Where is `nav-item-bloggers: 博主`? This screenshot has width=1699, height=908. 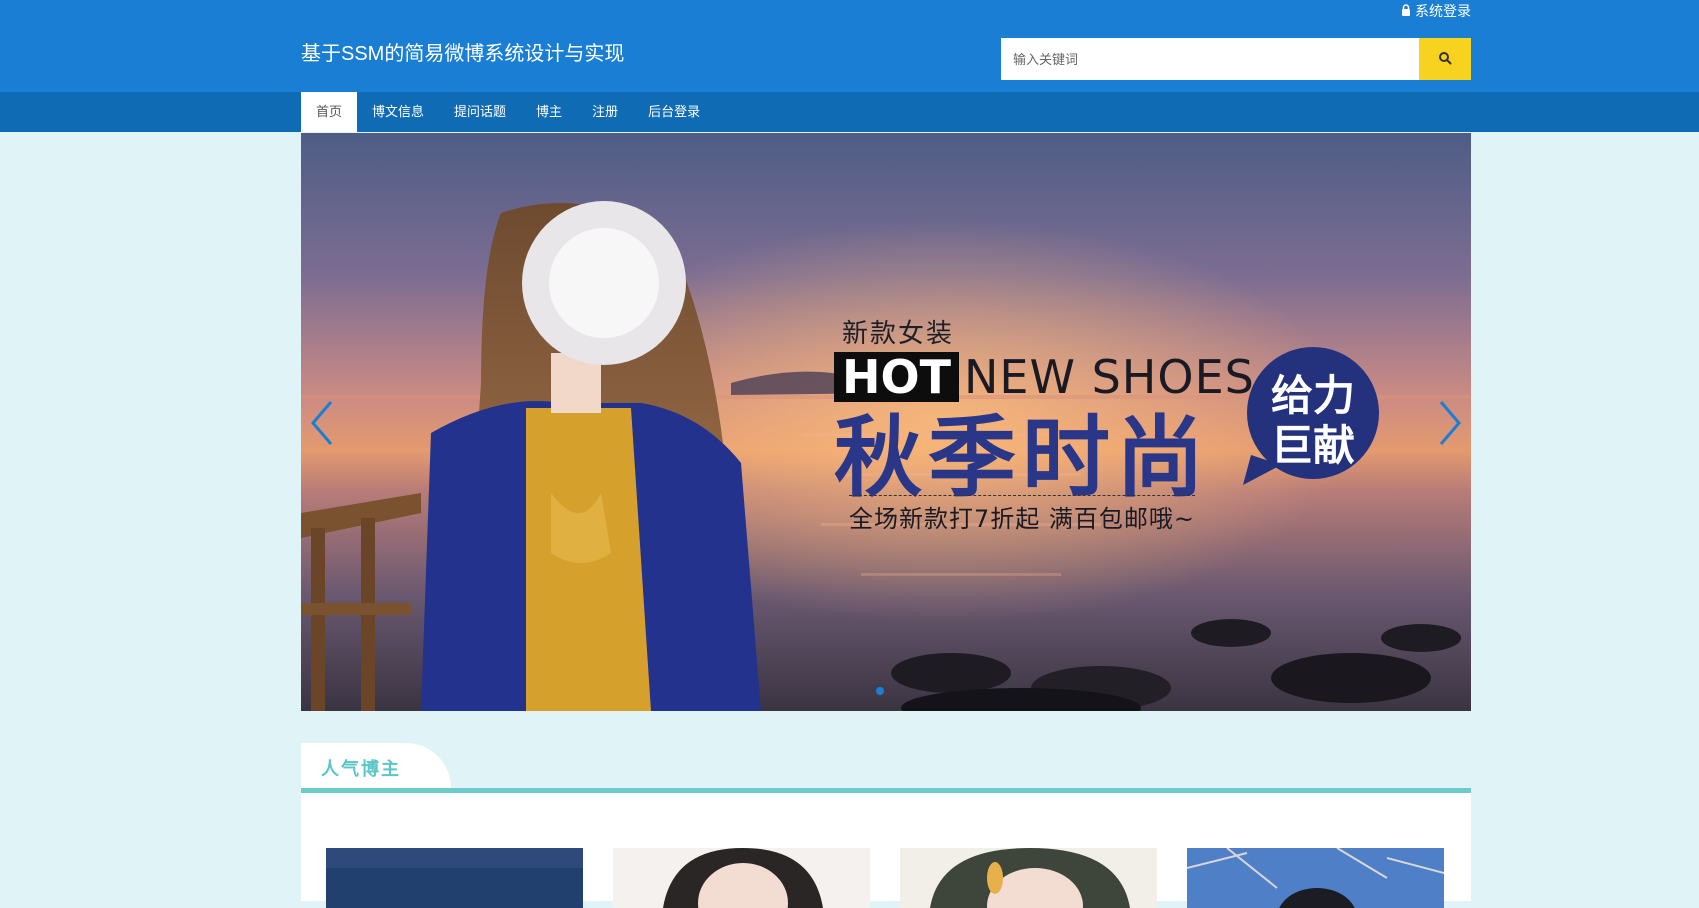
nav-item-bloggers: 博主 is located at coordinates (549, 112).